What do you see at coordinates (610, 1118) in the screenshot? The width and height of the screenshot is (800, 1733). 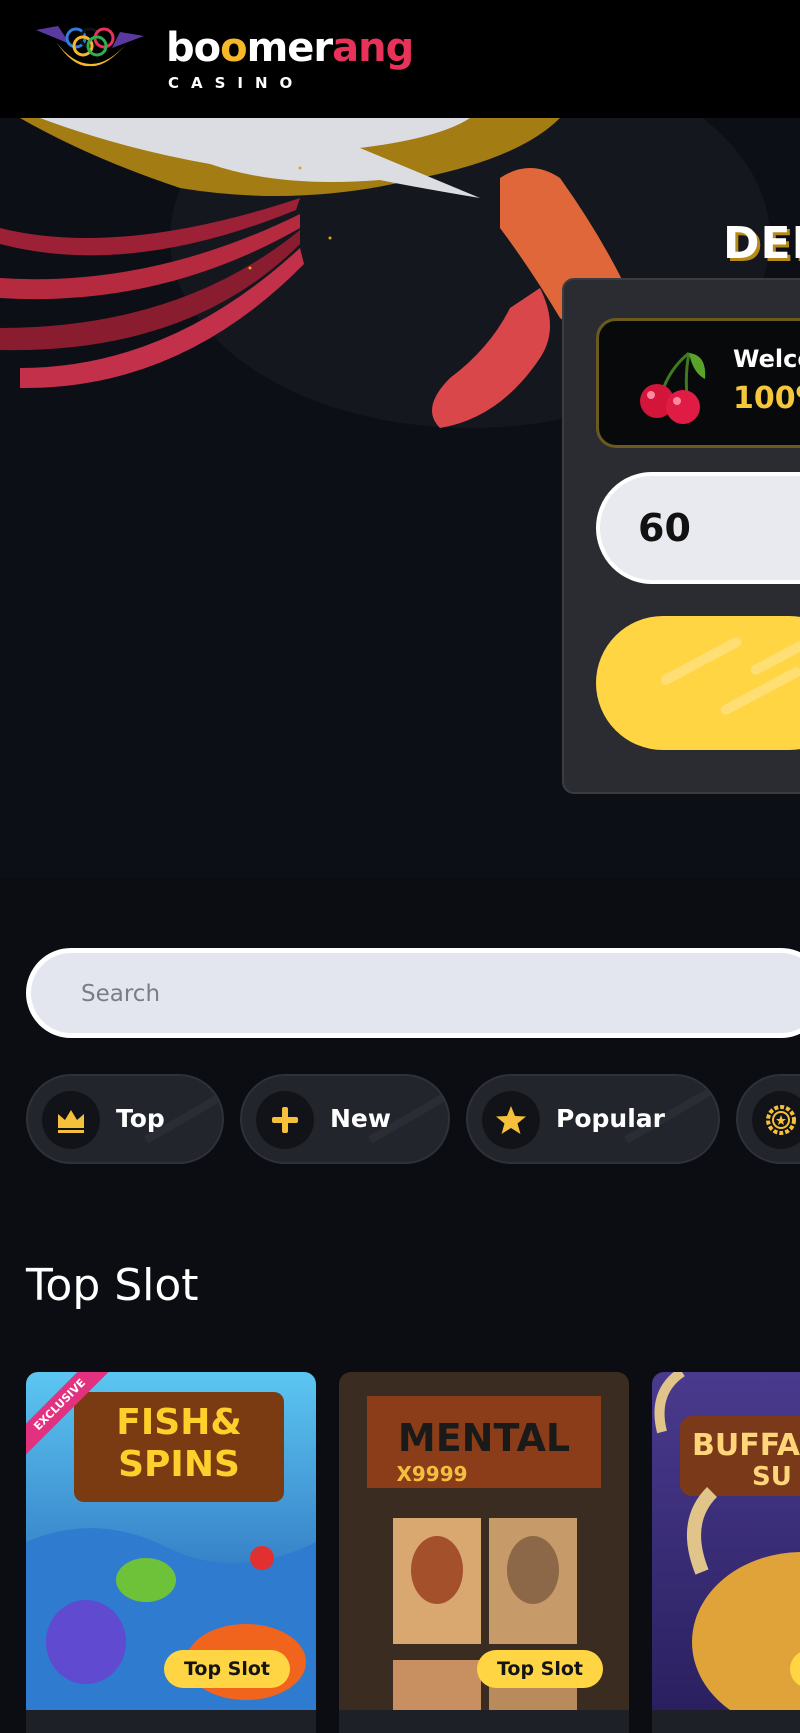 I see `category-label: Popular` at bounding box center [610, 1118].